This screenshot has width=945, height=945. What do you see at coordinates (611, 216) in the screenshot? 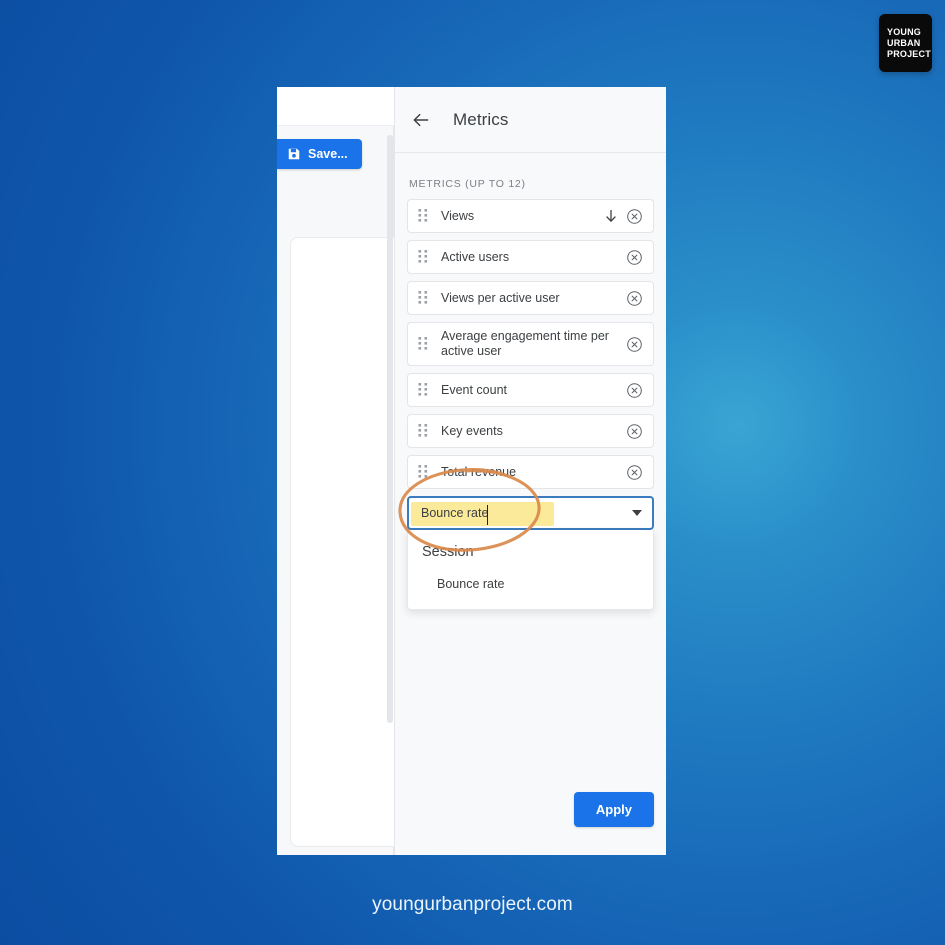
I see `arrow-down-icon` at bounding box center [611, 216].